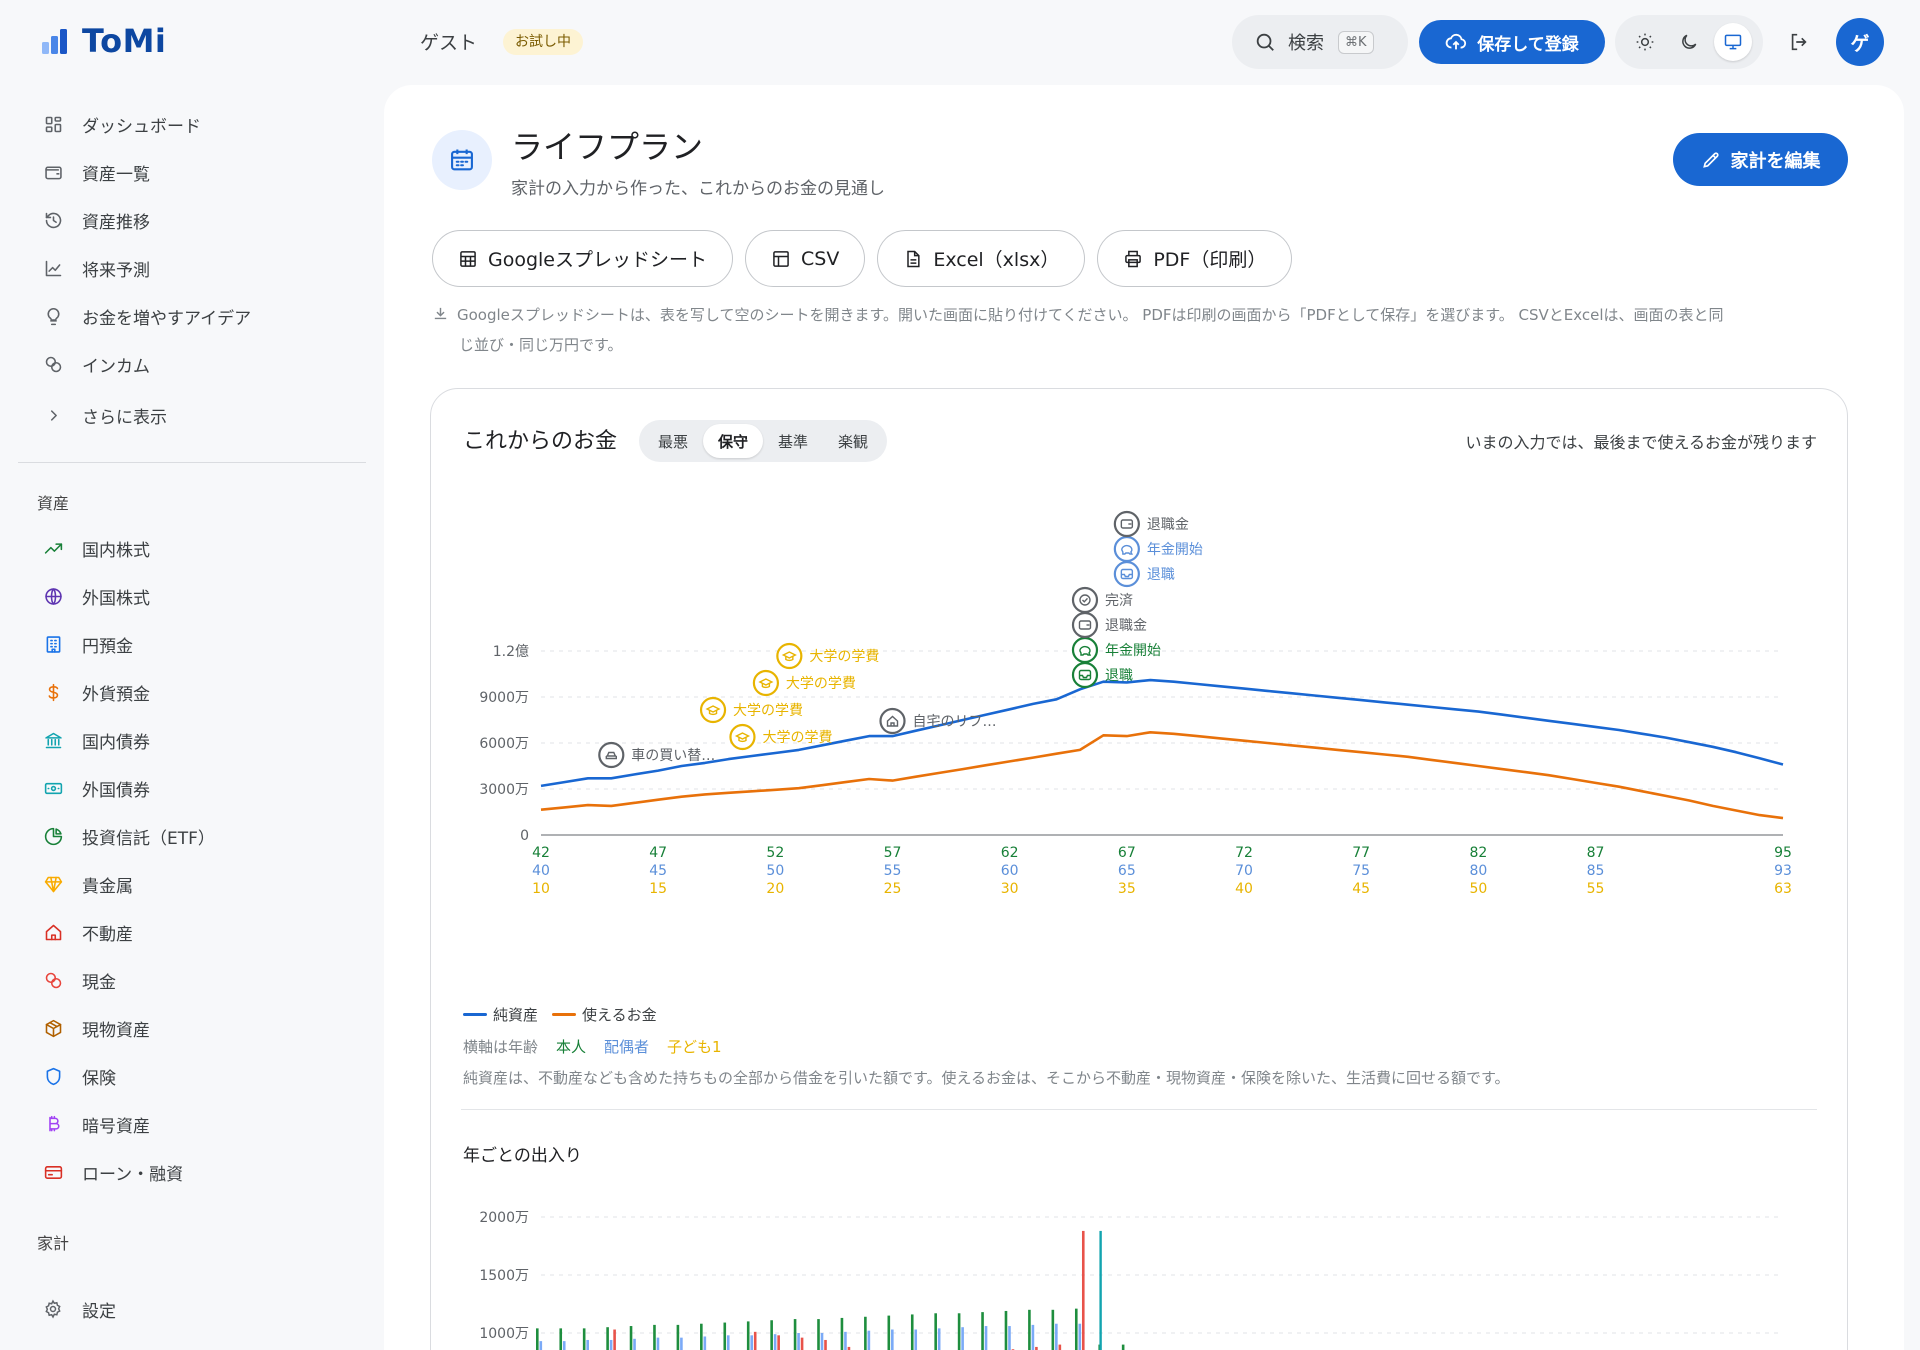 Image resolution: width=1920 pixels, height=1350 pixels. I want to click on sidebar-item-history: 資産推移, so click(192, 220).